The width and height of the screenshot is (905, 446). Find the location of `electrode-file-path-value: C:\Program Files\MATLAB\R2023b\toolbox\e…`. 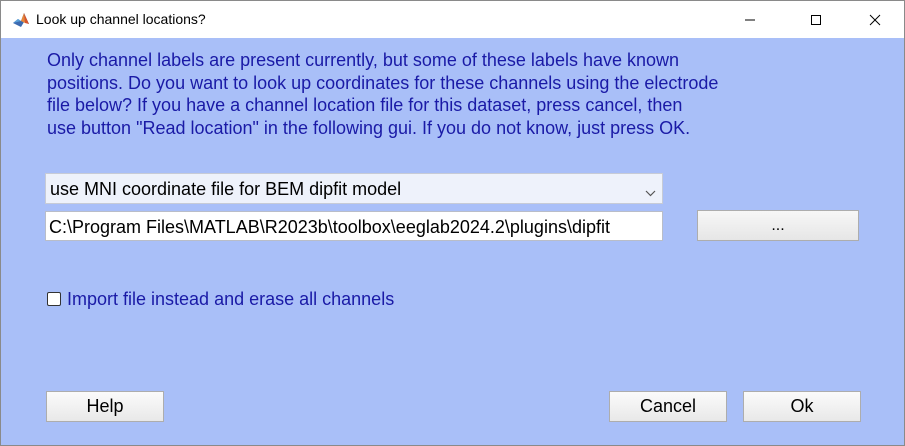

electrode-file-path-value: C:\Program Files\MATLAB\R2023b\toolbox\e… is located at coordinates (329, 227).